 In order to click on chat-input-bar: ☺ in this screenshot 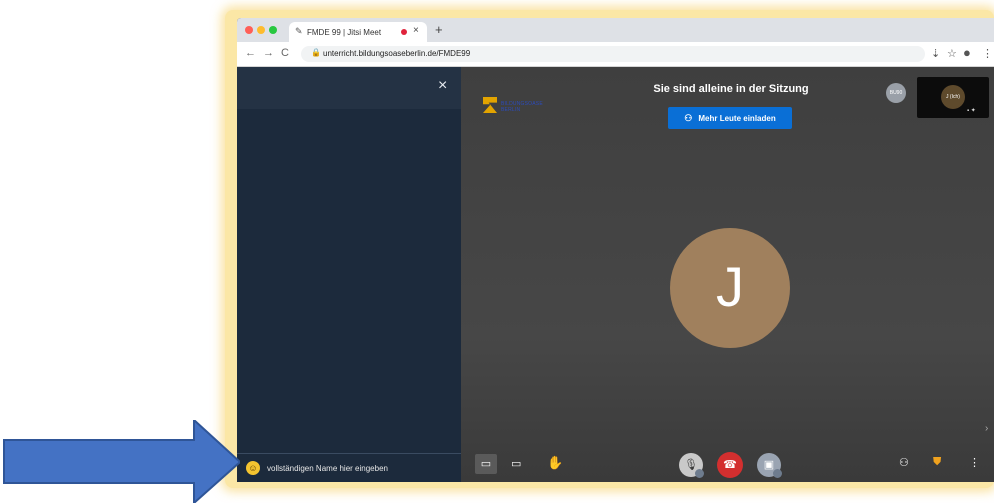, I will do `click(349, 467)`.